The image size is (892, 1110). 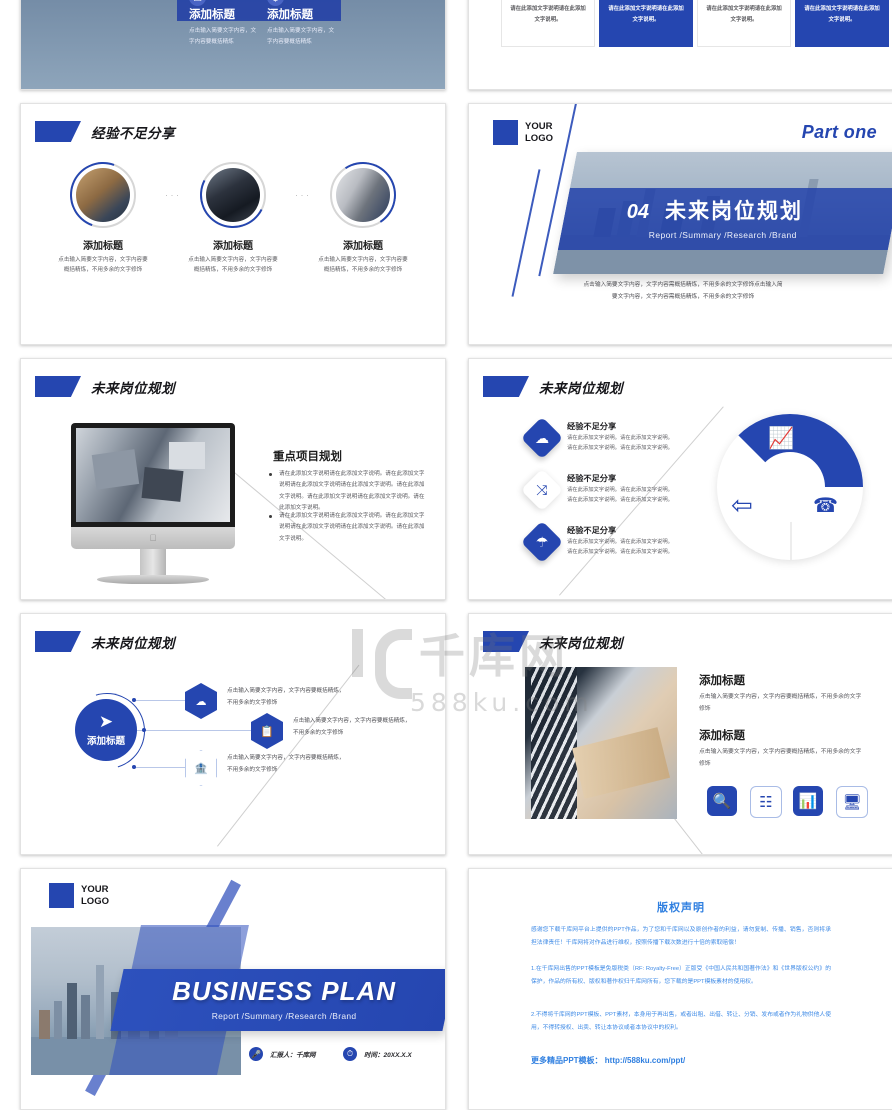 I want to click on meeting-photo, so click(x=103, y=195).